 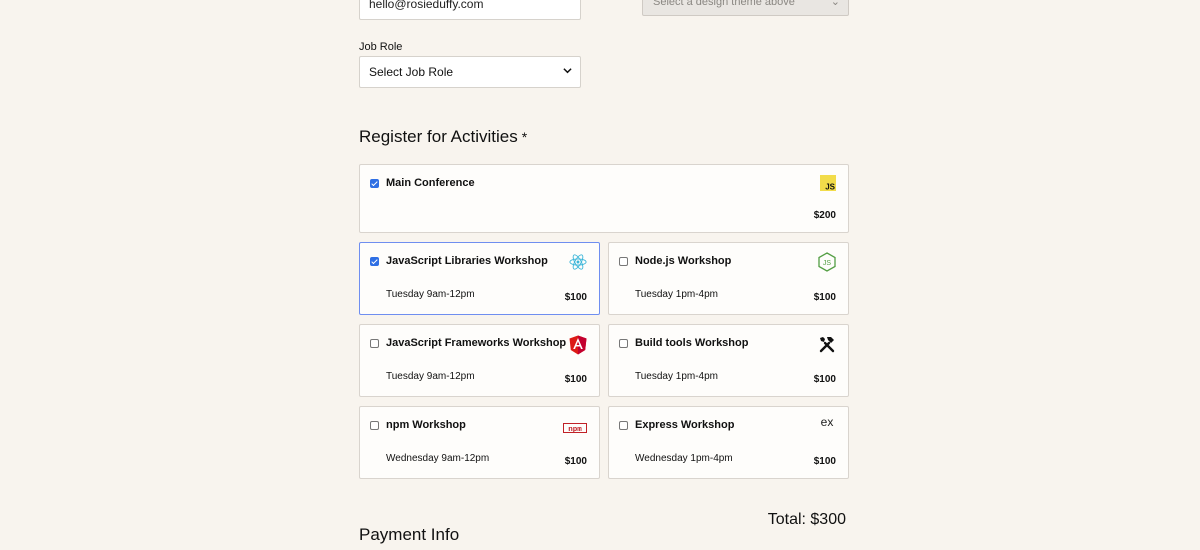 I want to click on activity-card-main-conference: Main Conference JS $200, so click(x=604, y=198).